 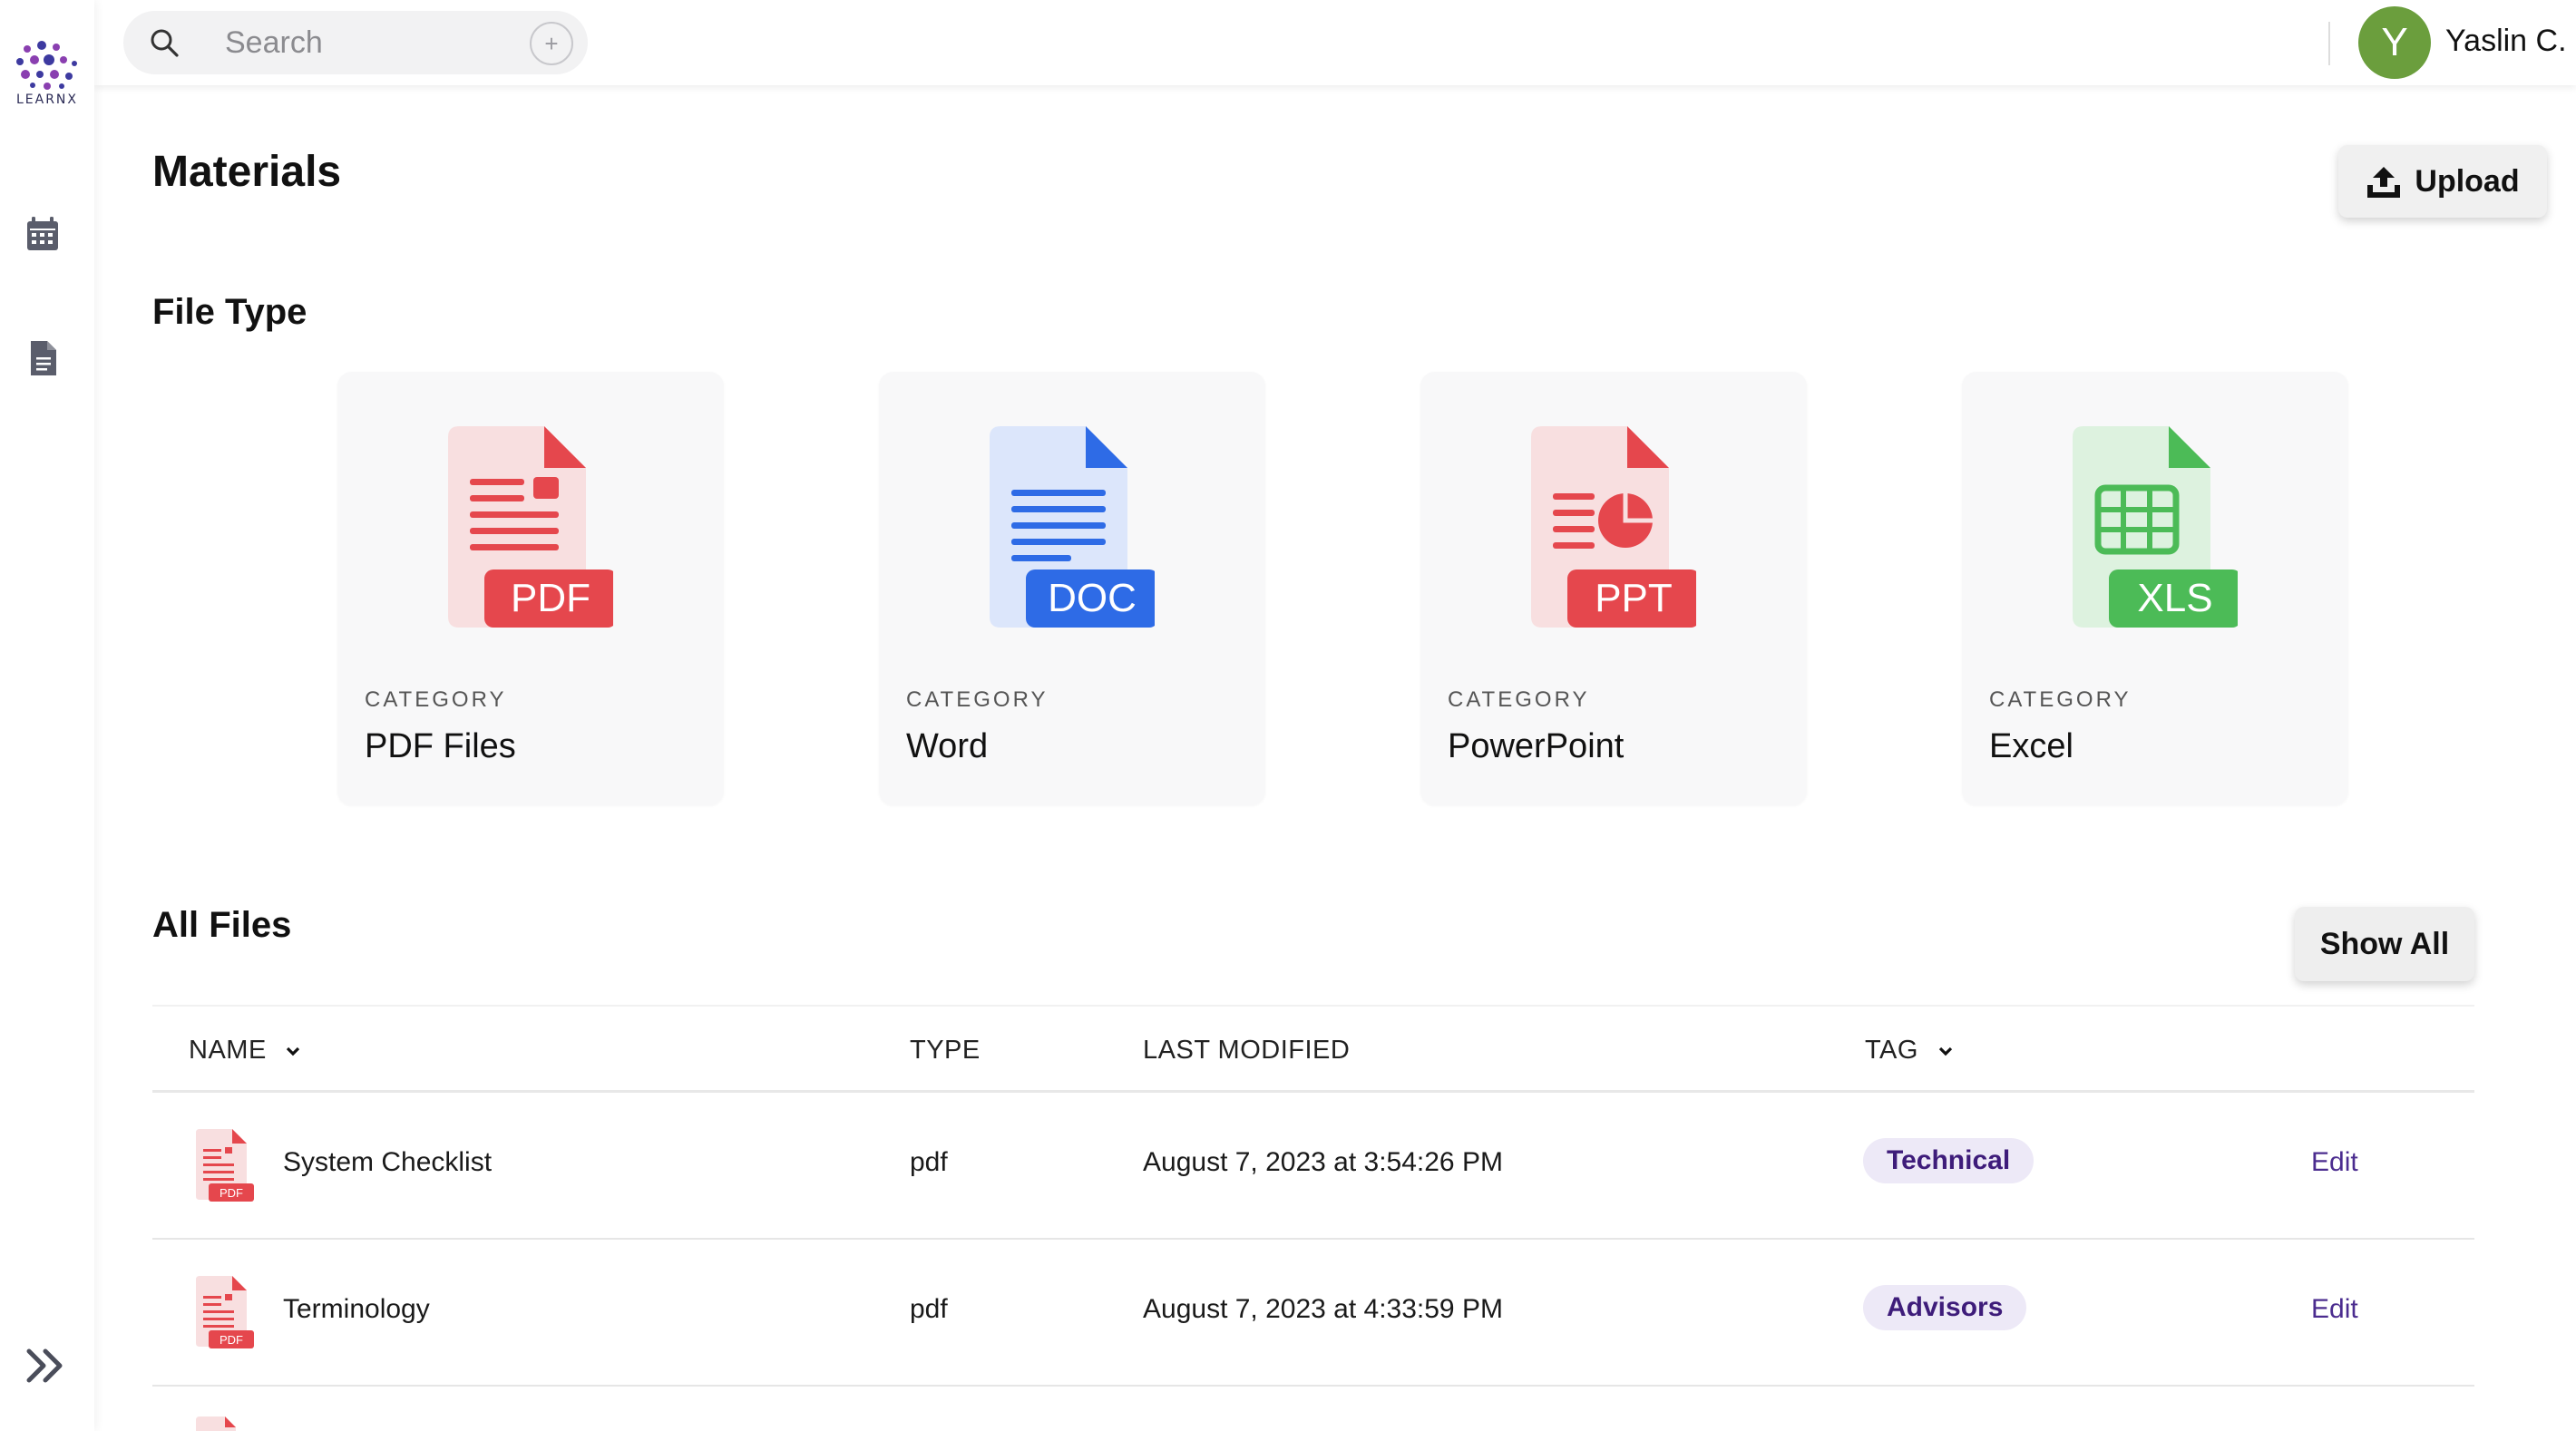 What do you see at coordinates (1323, 1162) in the screenshot?
I see `file-modified: August 7, 2023 at 3:54:26 PM` at bounding box center [1323, 1162].